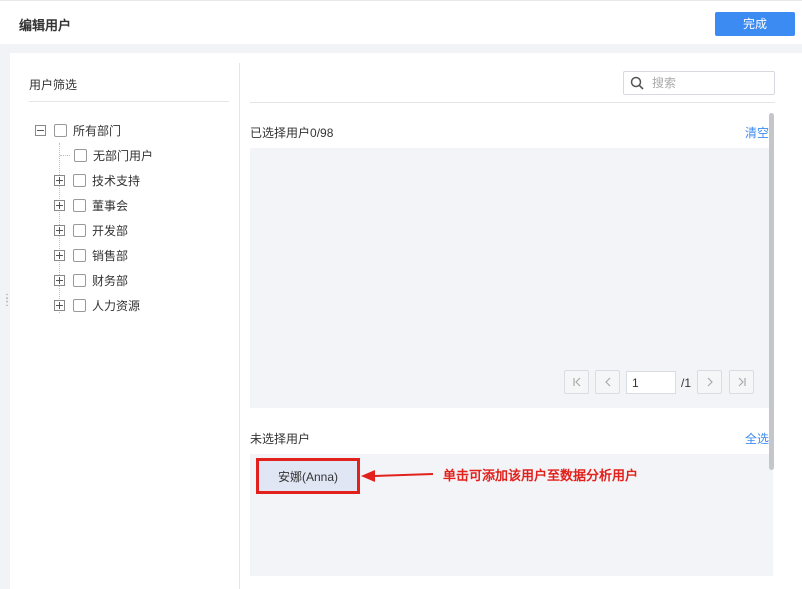  What do you see at coordinates (123, 155) in the screenshot?
I see `tree-item-label: 无部门用户` at bounding box center [123, 155].